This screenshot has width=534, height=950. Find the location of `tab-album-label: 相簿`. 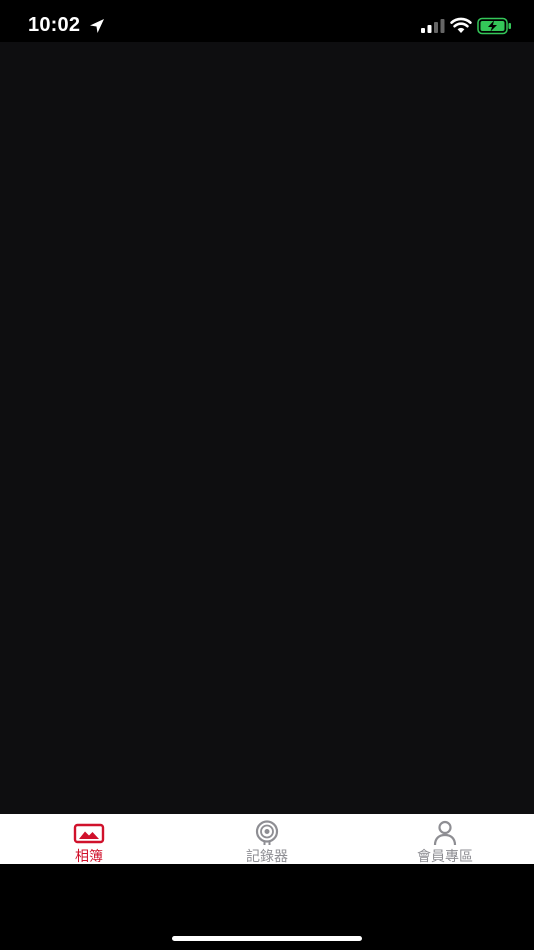

tab-album-label: 相簿 is located at coordinates (89, 857).